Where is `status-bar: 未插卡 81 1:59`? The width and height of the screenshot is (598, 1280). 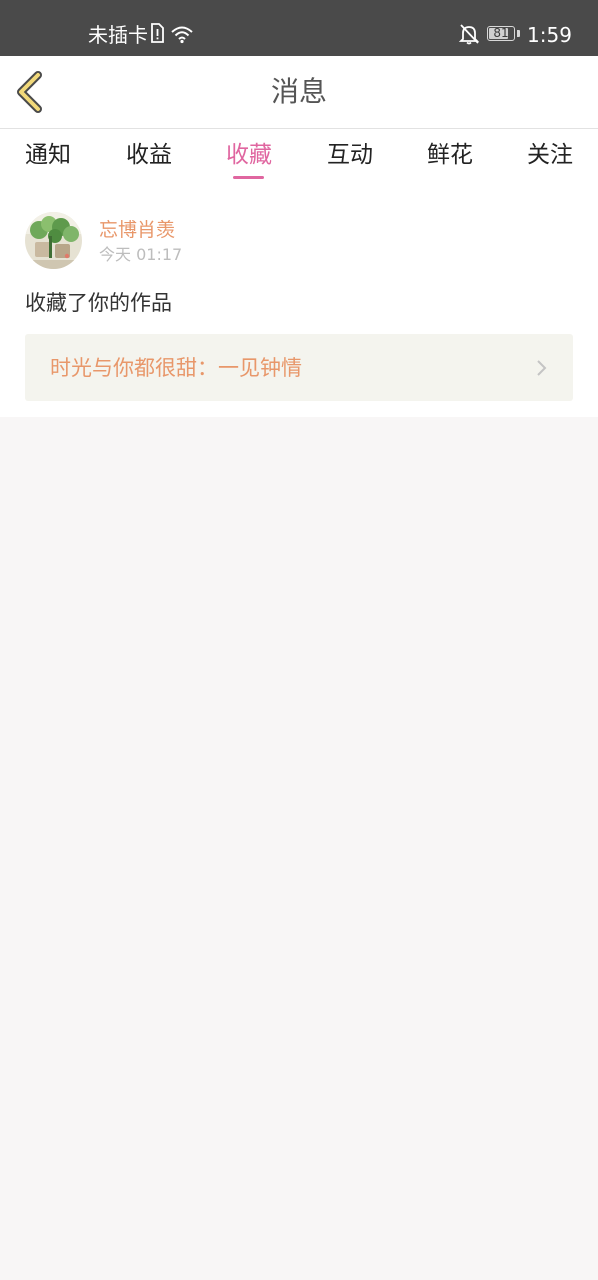 status-bar: 未插卡 81 1:59 is located at coordinates (299, 28).